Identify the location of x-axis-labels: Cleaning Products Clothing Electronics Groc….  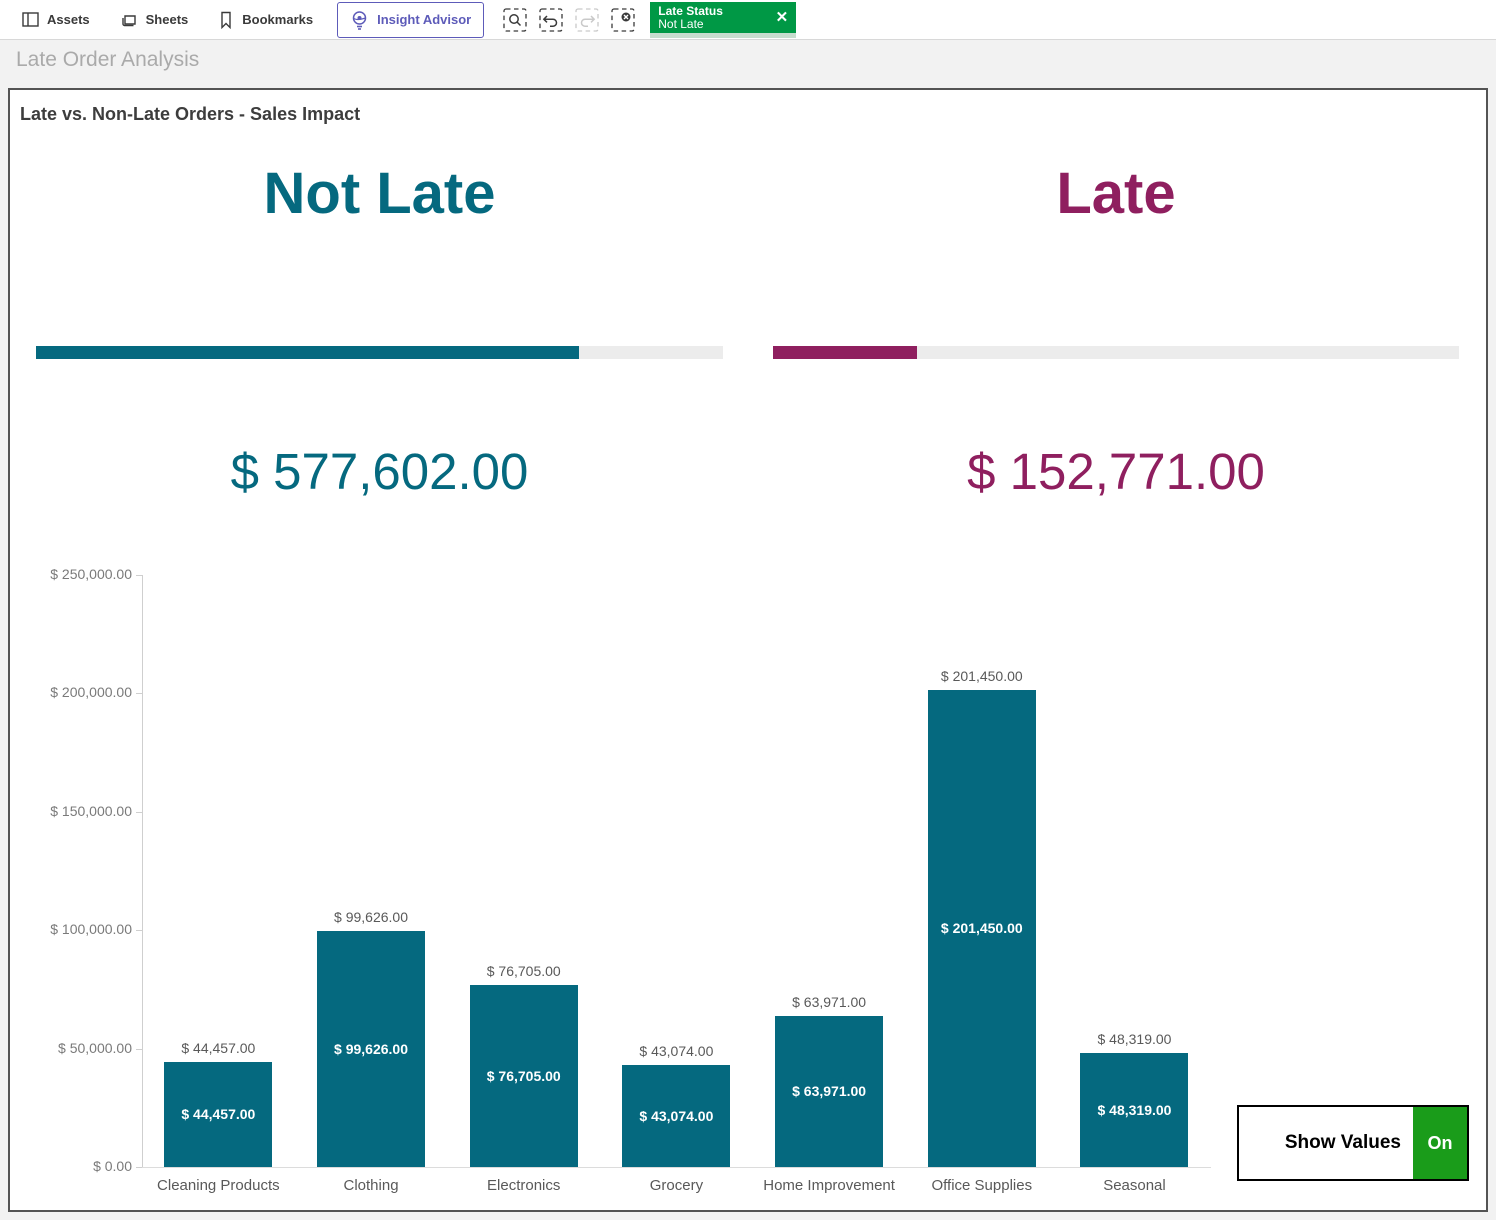
(676, 1185).